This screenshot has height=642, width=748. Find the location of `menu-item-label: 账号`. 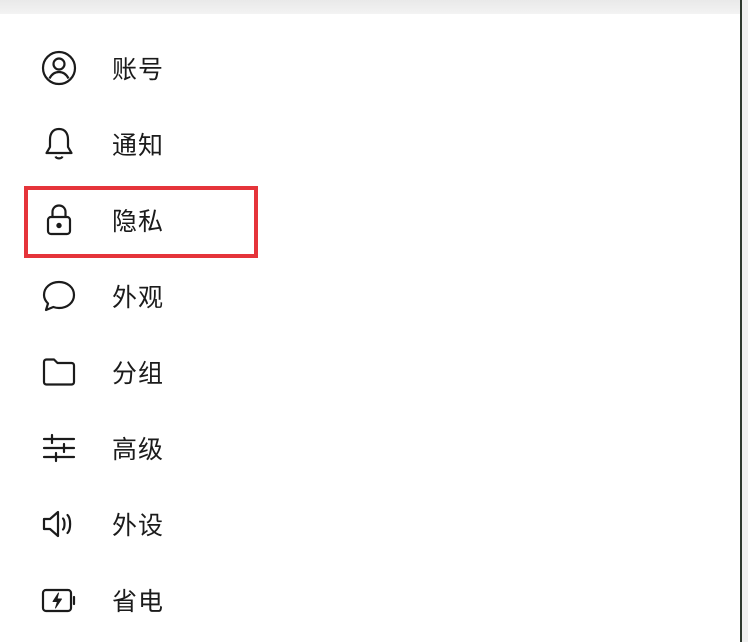

menu-item-label: 账号 is located at coordinates (138, 69).